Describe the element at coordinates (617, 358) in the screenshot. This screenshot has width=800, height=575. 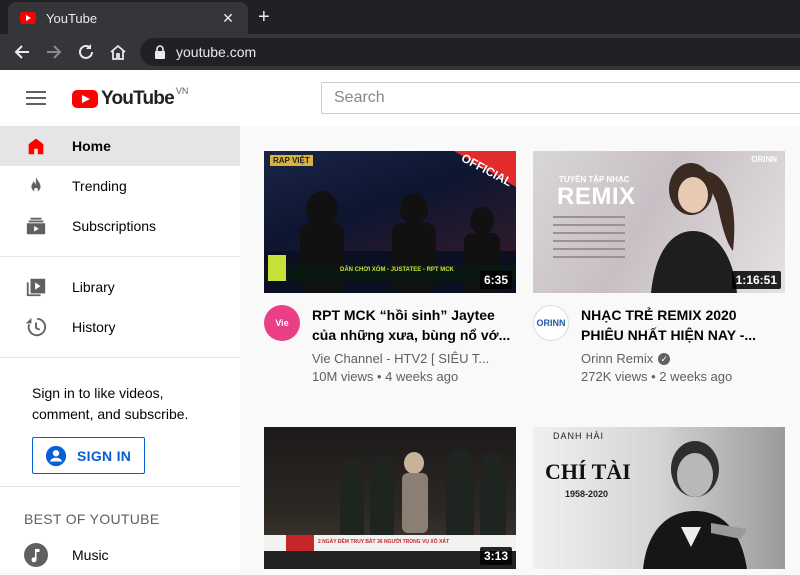
I see `channel-name-text: Orinn Remix` at that location.